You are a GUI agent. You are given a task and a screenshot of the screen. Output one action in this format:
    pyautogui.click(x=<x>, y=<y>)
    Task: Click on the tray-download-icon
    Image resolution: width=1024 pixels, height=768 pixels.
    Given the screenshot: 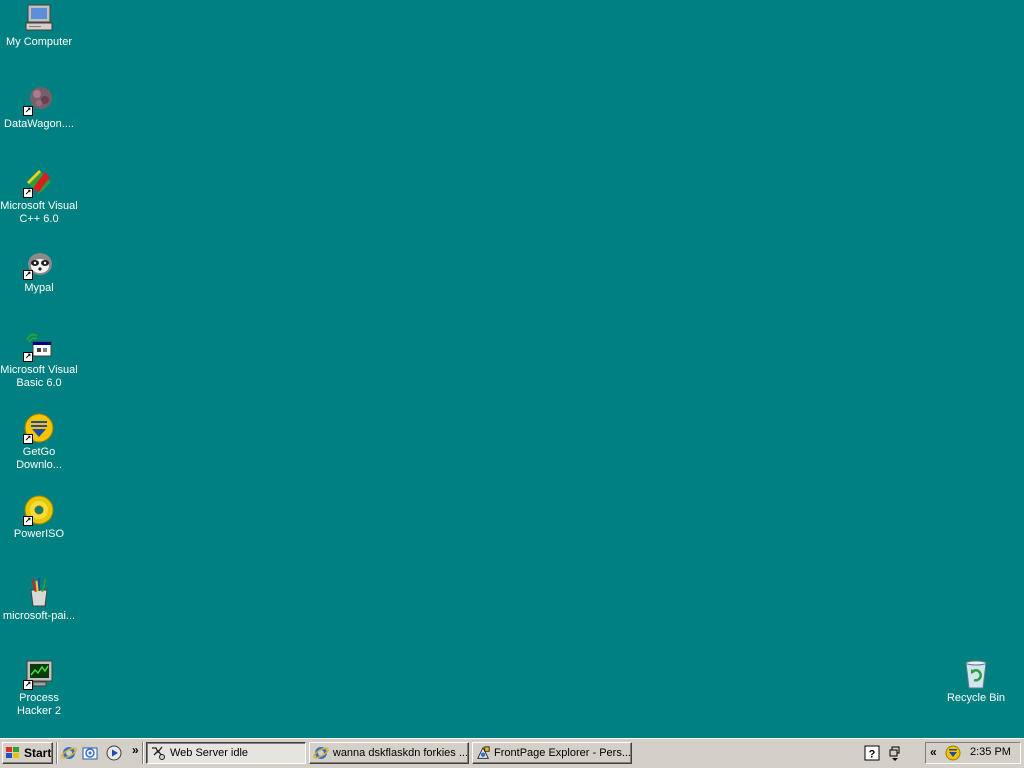 What is the action you would take?
    pyautogui.click(x=953, y=753)
    